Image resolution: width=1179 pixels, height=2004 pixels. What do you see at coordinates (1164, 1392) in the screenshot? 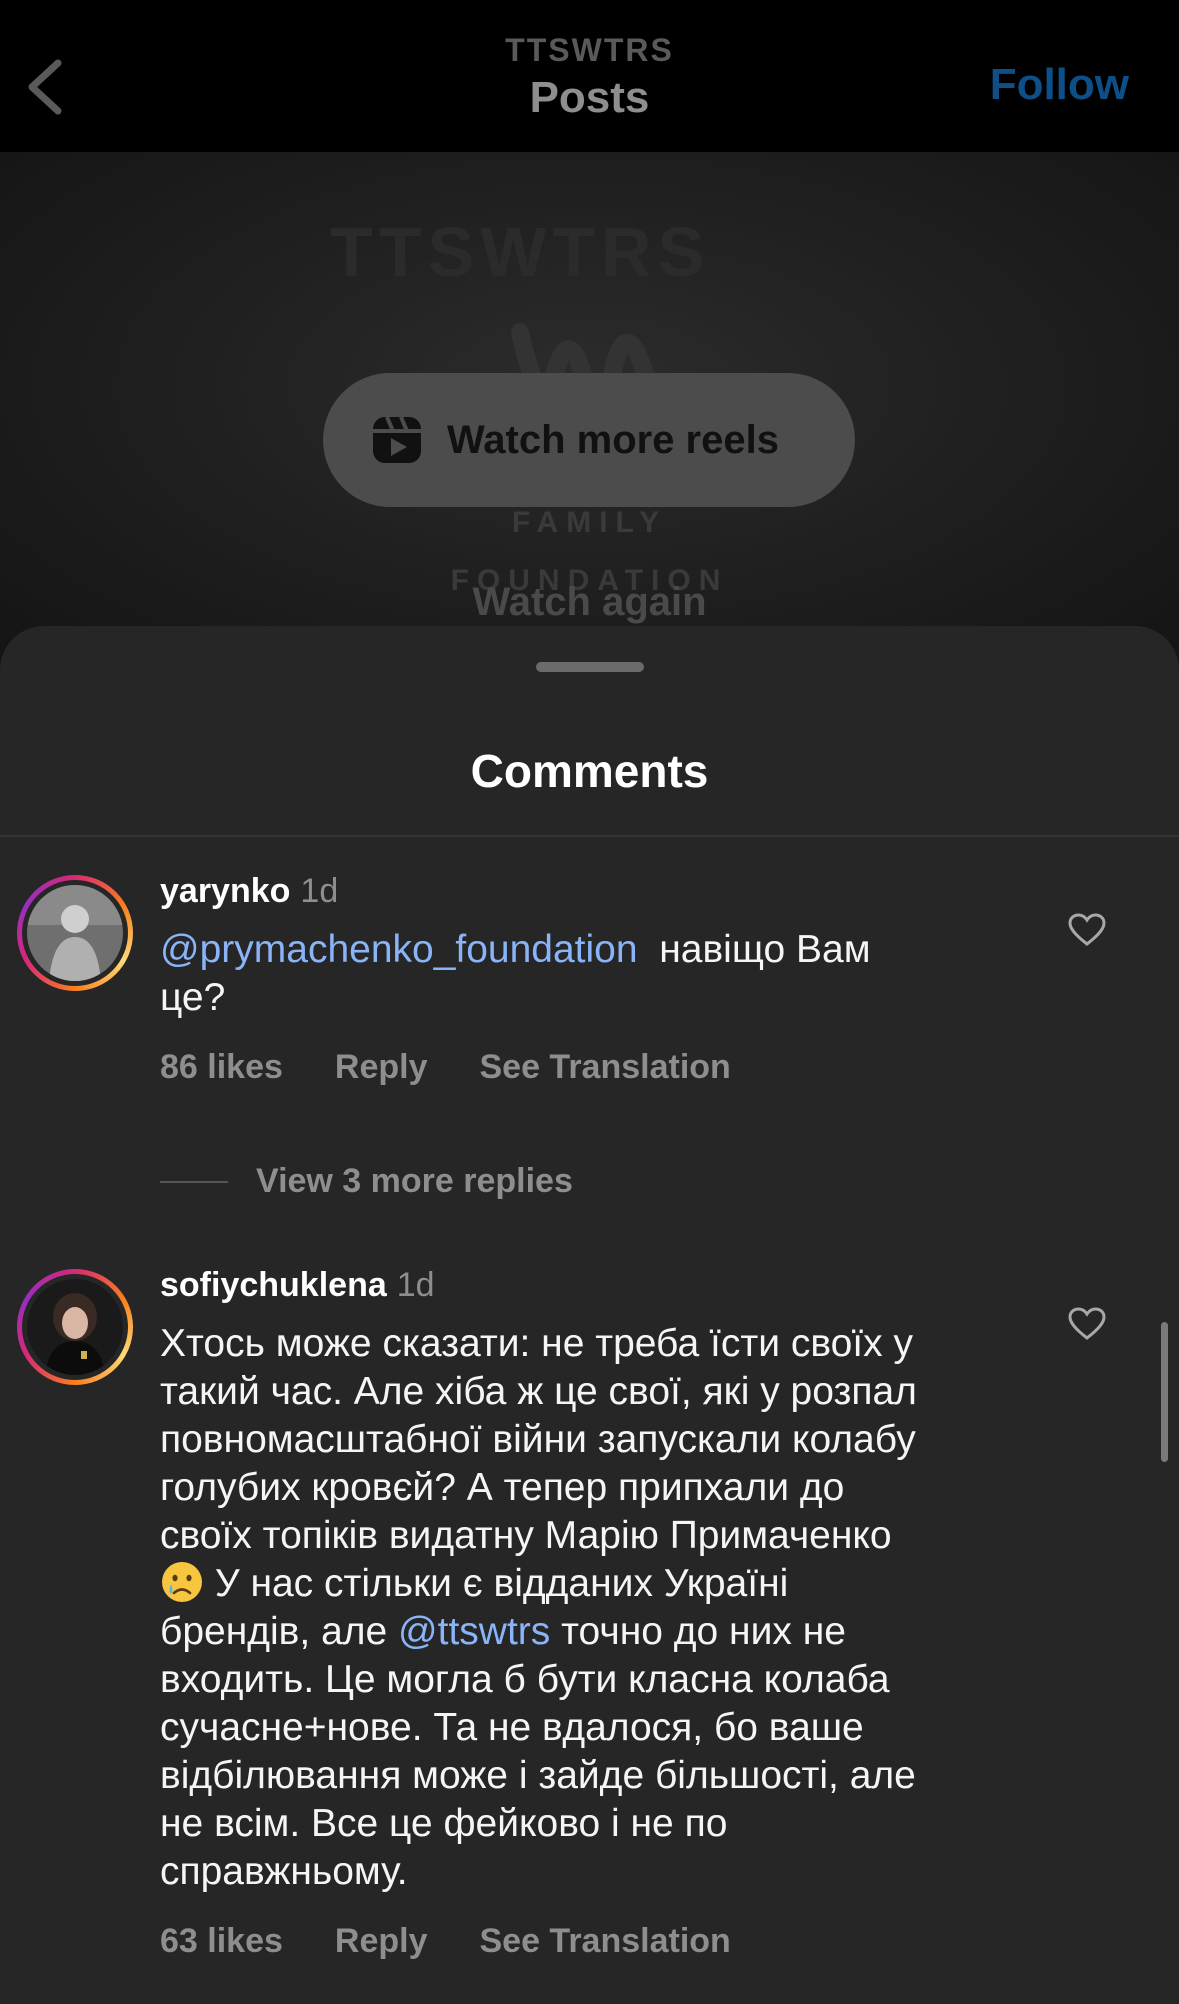
I see `scrollbar` at bounding box center [1164, 1392].